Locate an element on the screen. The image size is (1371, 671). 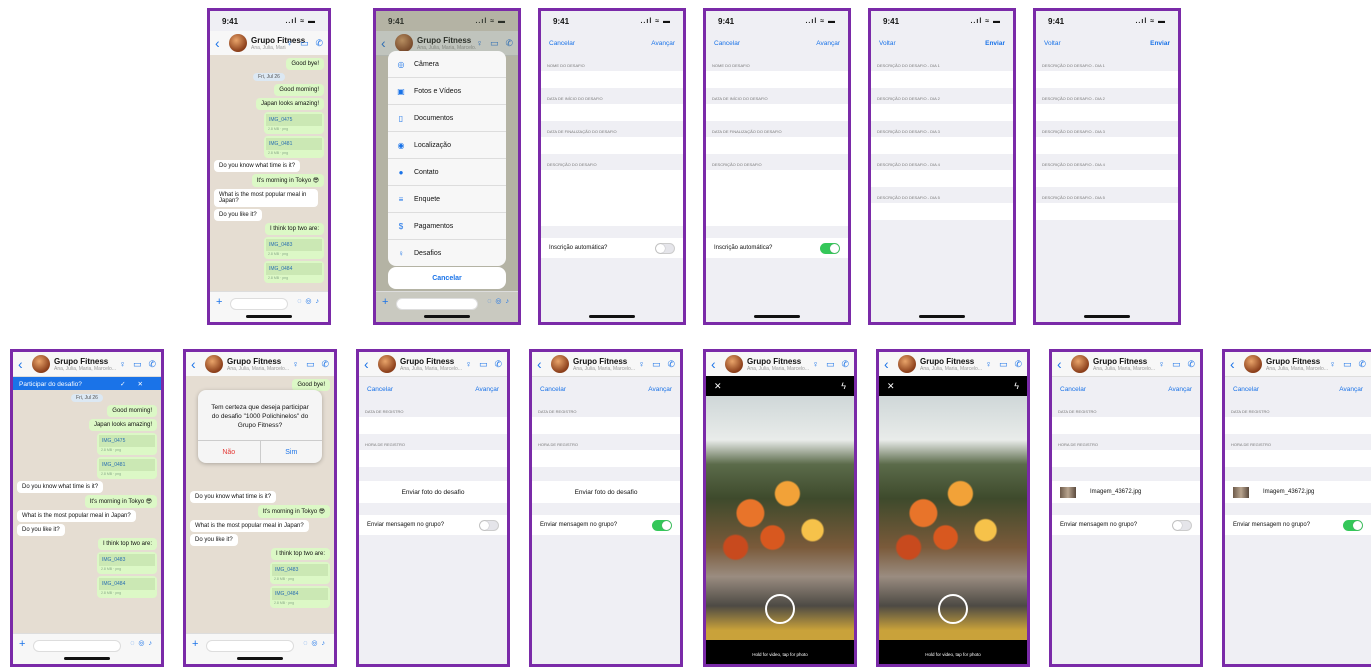
attach-payments: $ Pagamentos is located at coordinates (447, 226).